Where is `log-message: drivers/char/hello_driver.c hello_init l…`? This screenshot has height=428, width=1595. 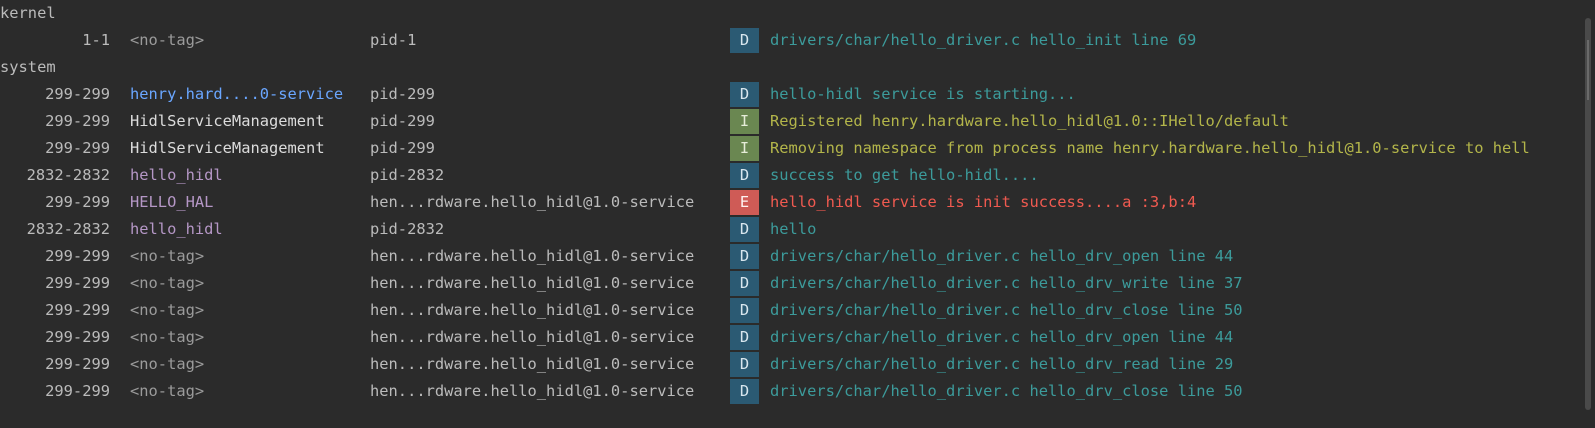
log-message: drivers/char/hello_driver.c hello_init l… is located at coordinates (983, 40).